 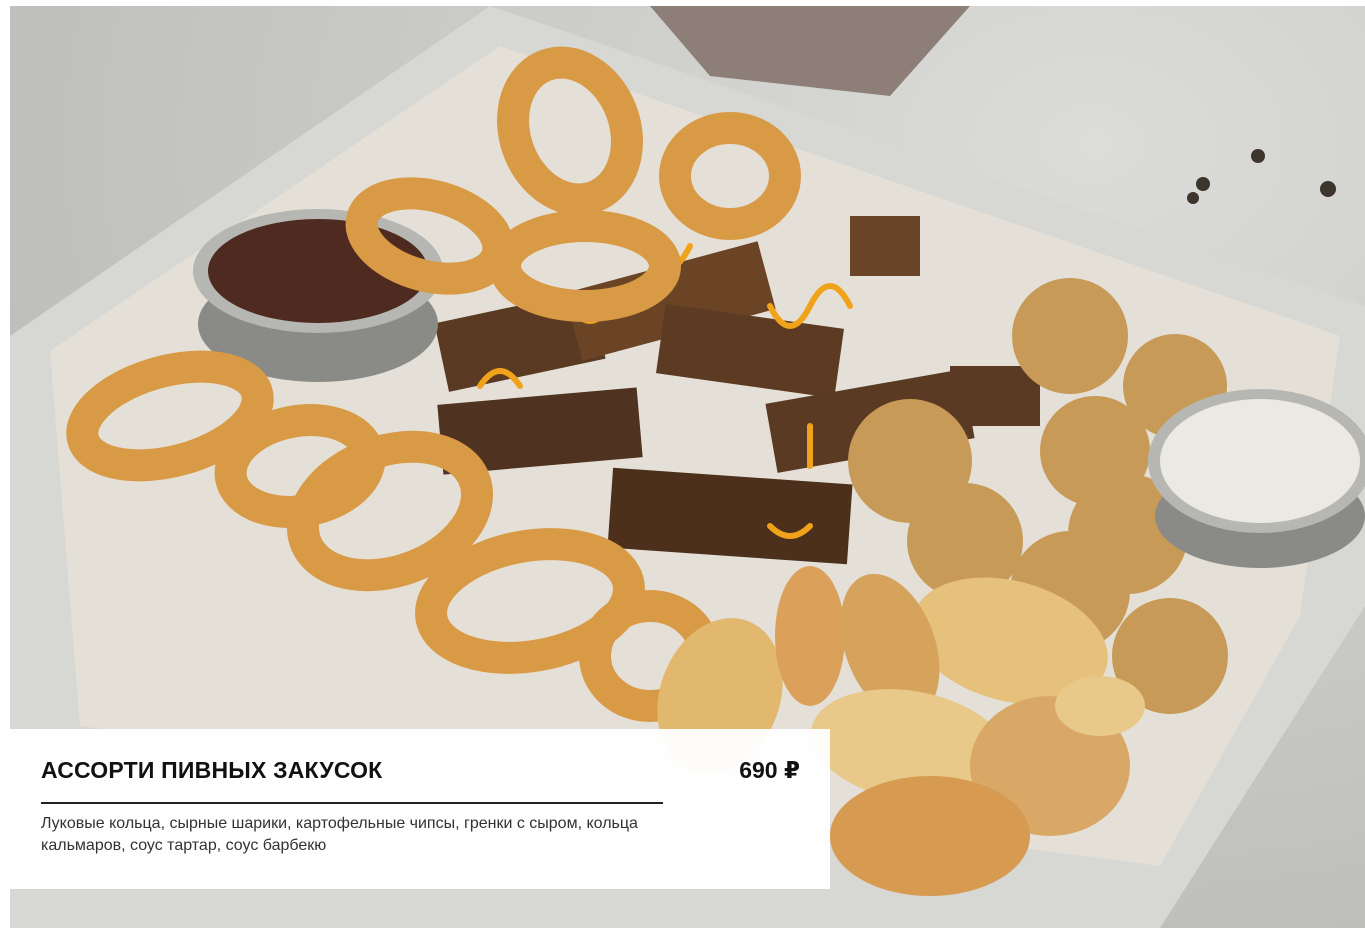 I want to click on tartar-sauce, so click(x=1256, y=478).